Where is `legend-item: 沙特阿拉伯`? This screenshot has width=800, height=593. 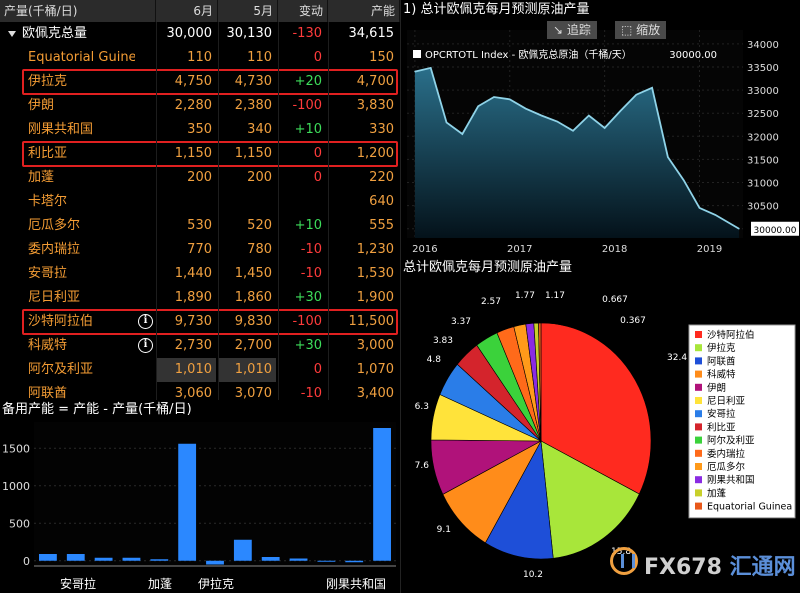 legend-item: 沙特阿拉伯 is located at coordinates (731, 335).